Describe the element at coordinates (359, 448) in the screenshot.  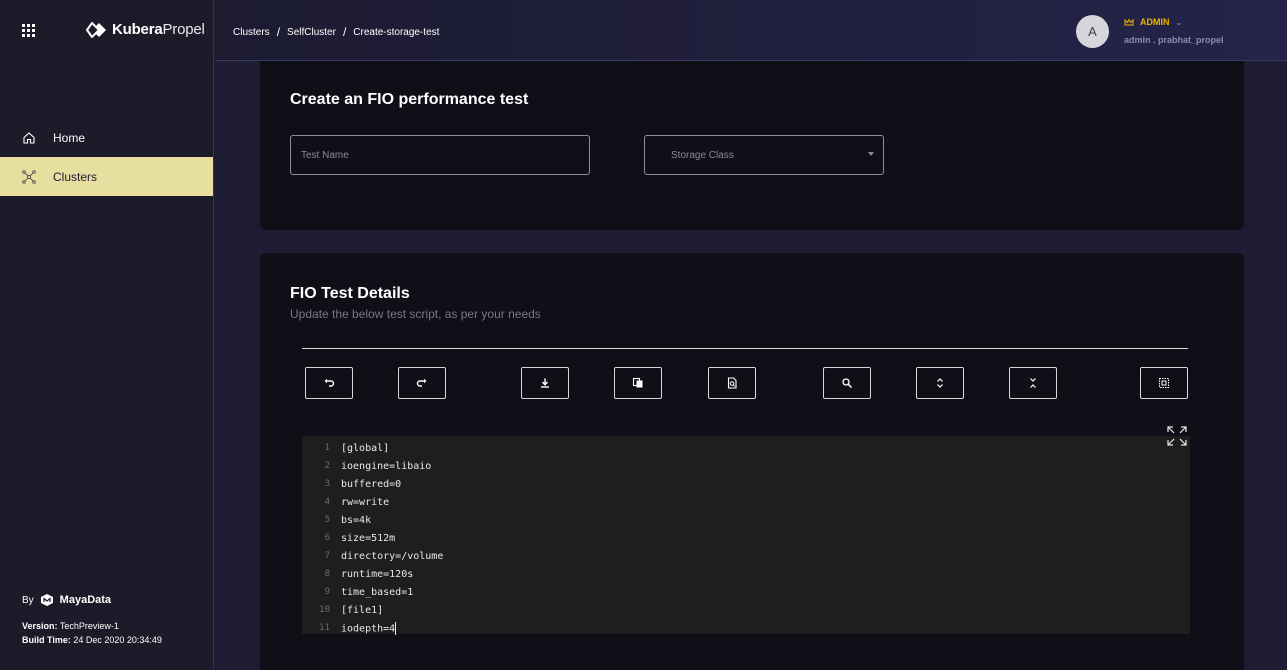
I see `code-text: [global]` at that location.